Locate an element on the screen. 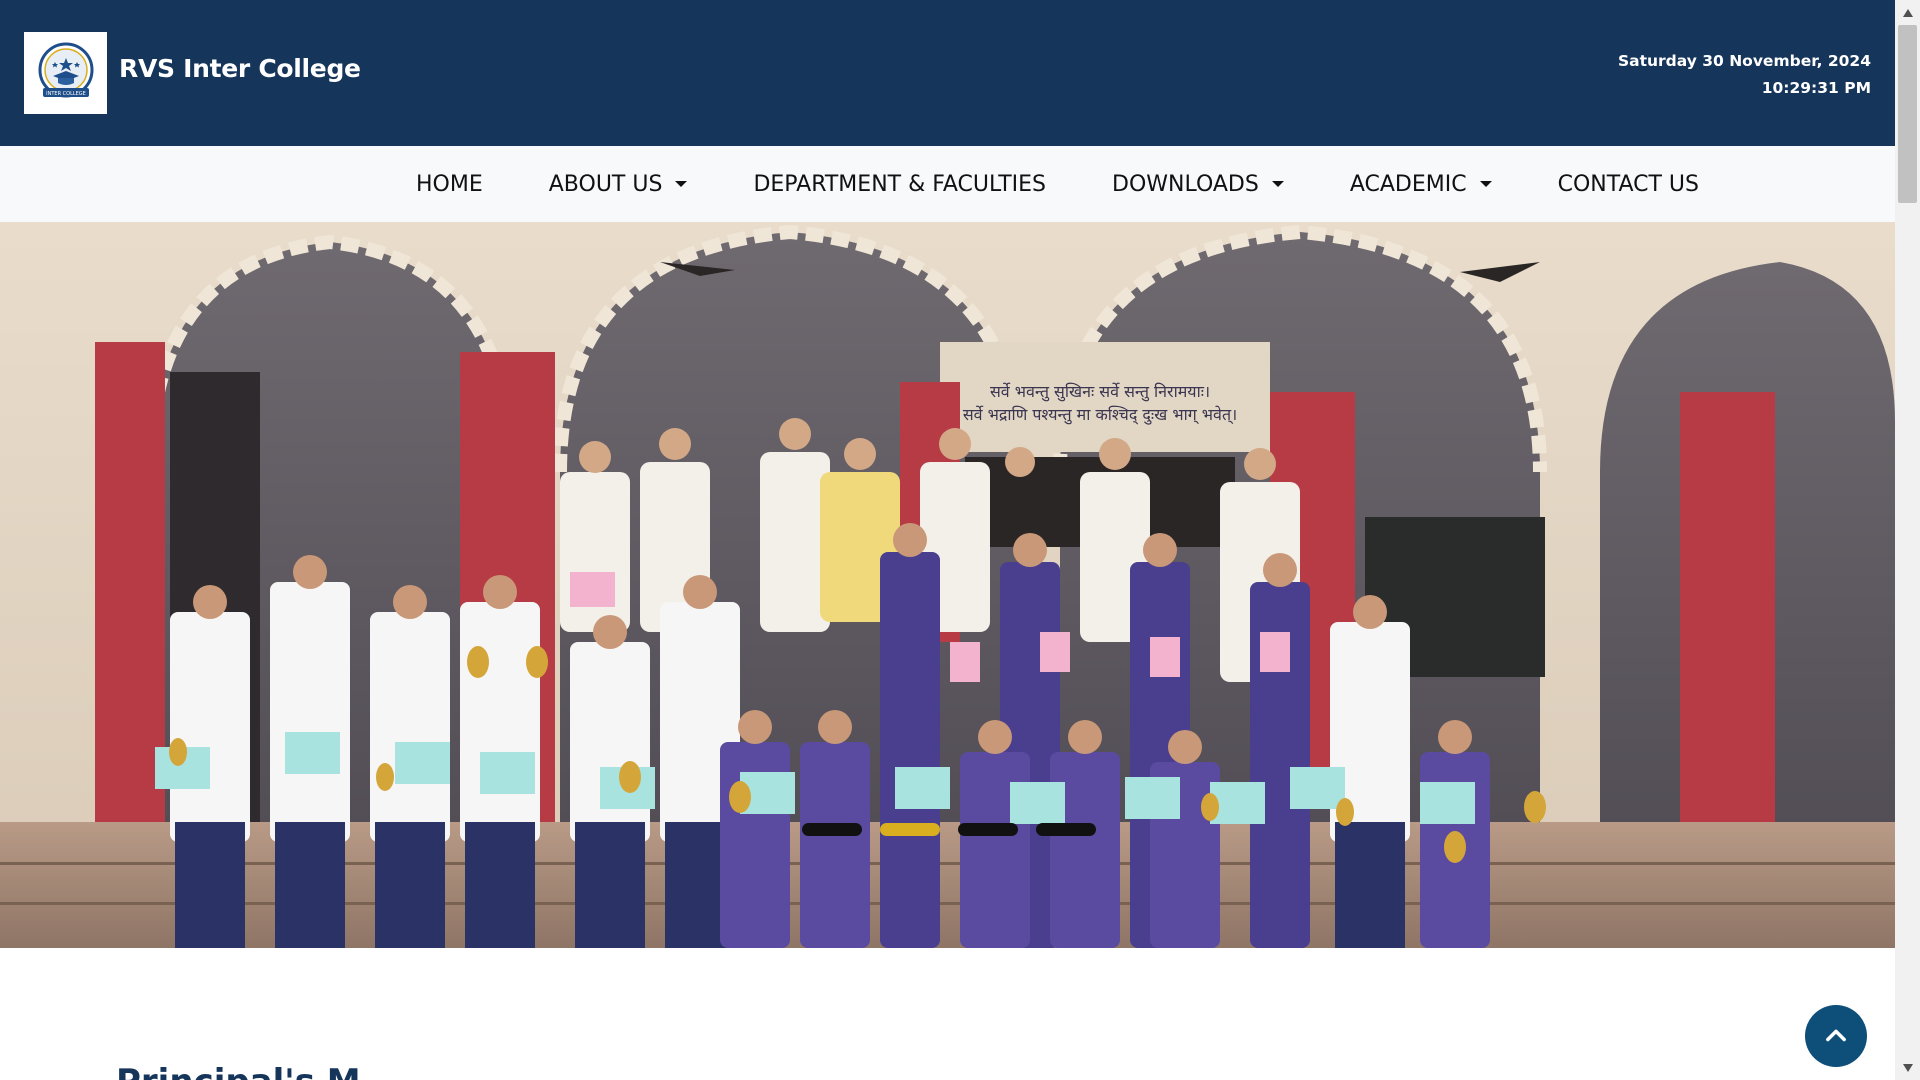 Image resolution: width=1920 pixels, height=1080 pixels. nav-home-label: HOME is located at coordinates (449, 184).